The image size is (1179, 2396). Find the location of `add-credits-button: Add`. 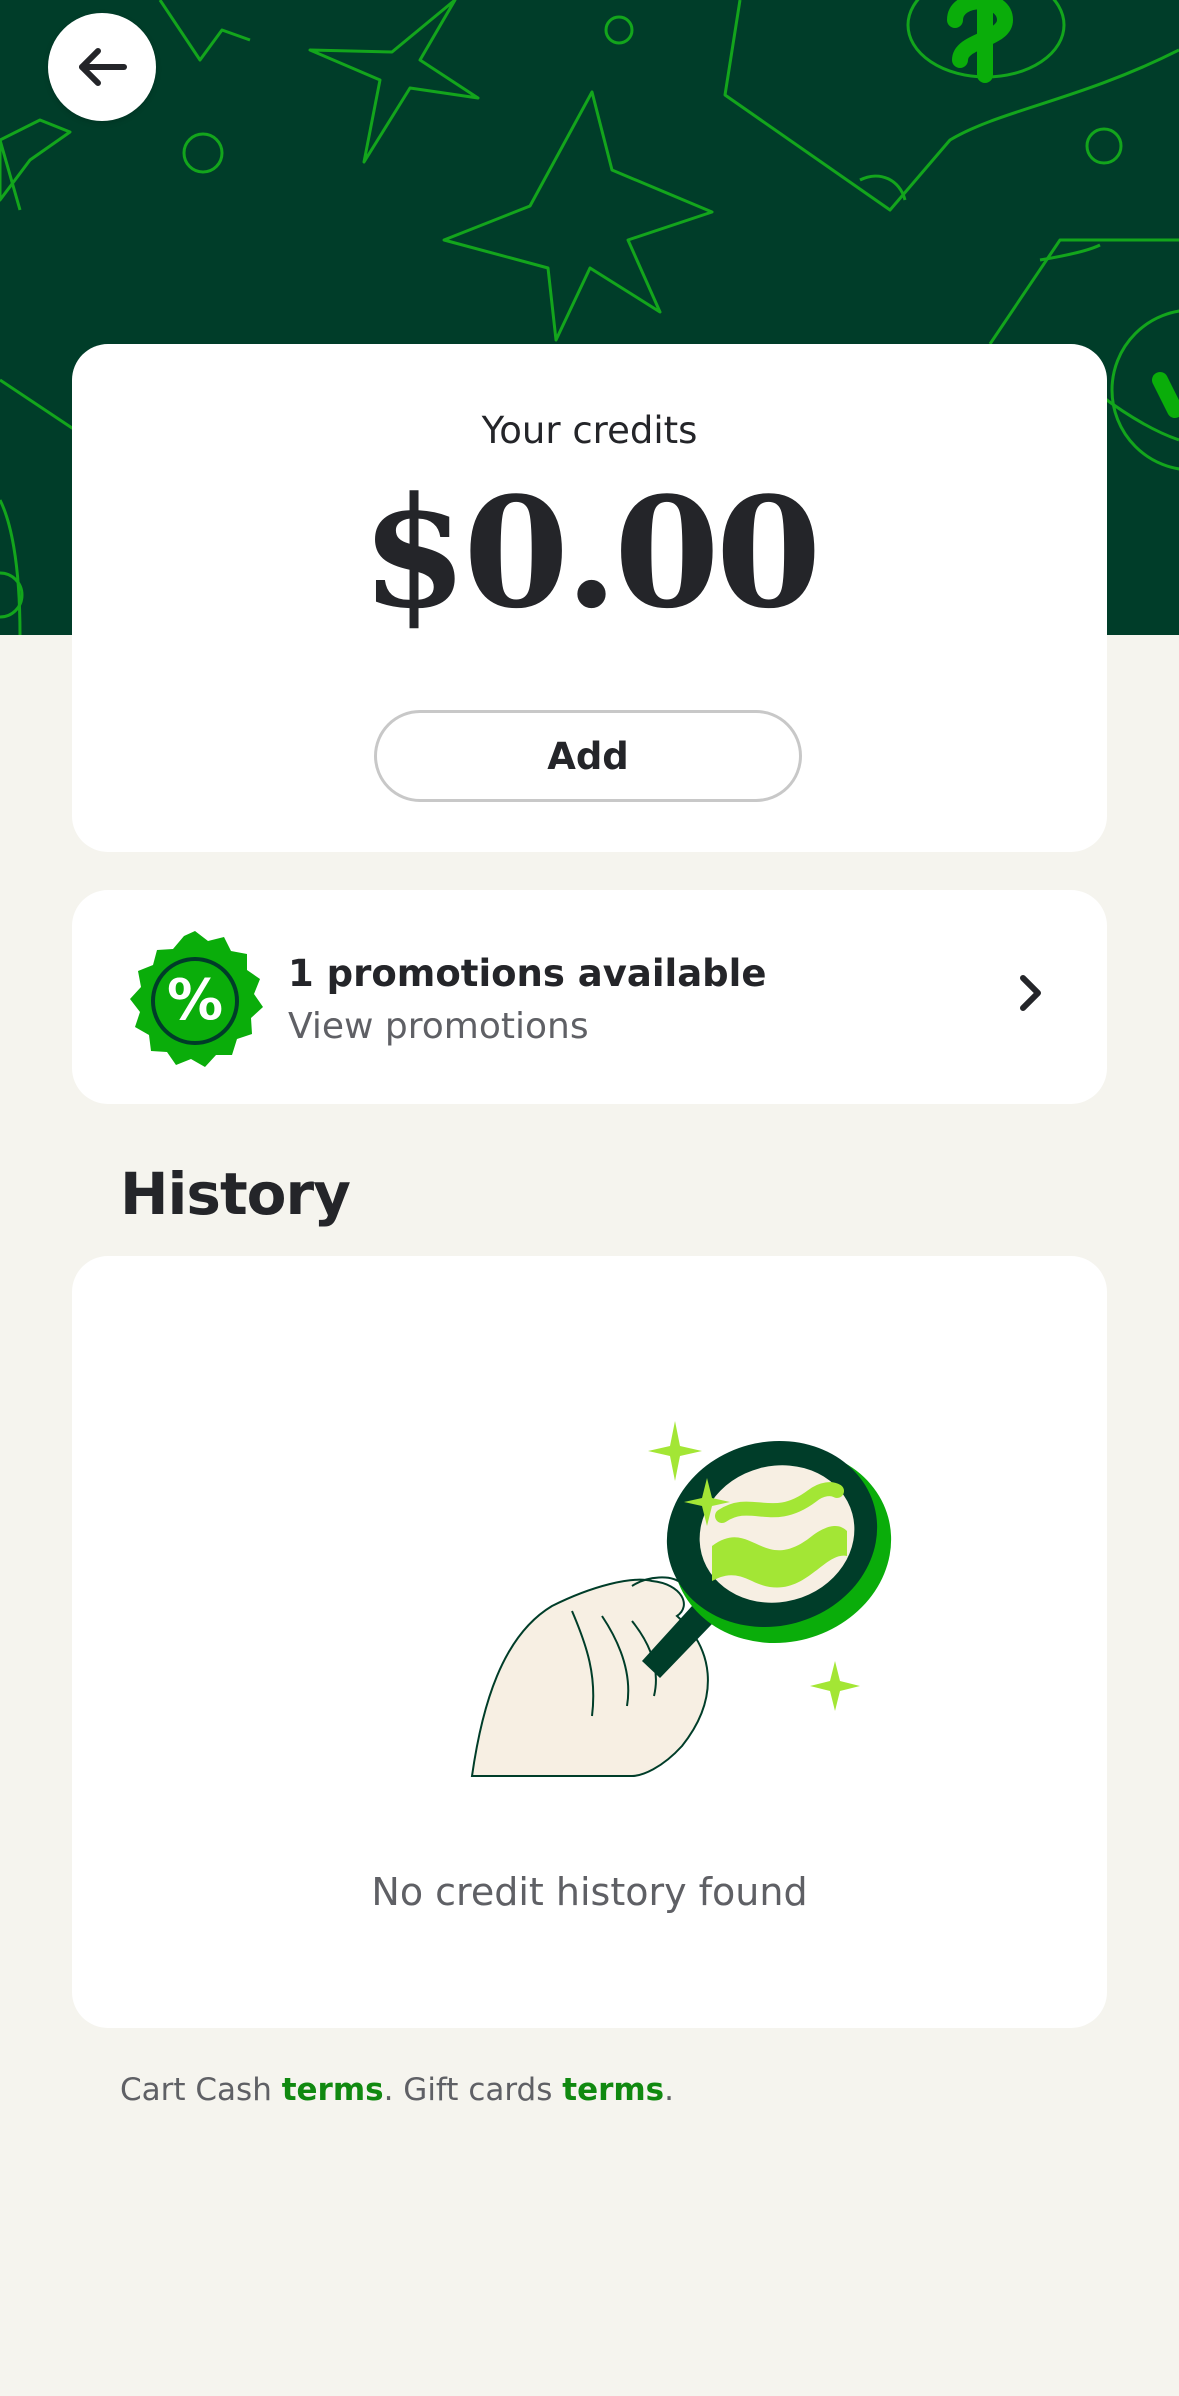

add-credits-button: Add is located at coordinates (588, 756).